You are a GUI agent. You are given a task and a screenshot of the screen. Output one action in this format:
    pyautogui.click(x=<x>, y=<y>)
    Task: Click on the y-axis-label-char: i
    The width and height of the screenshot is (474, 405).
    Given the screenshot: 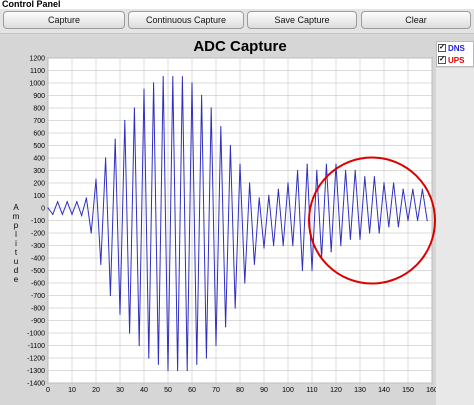 What is the action you would take?
    pyautogui.click(x=16, y=243)
    